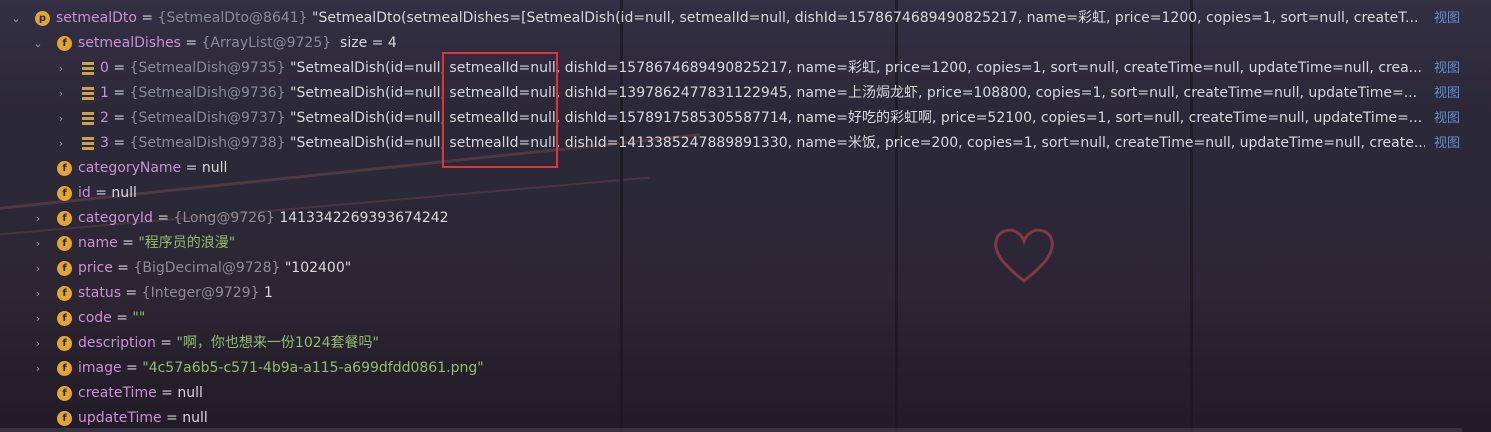 The width and height of the screenshot is (1491, 432). I want to click on object-ref: {Integer@9729}, so click(200, 293).